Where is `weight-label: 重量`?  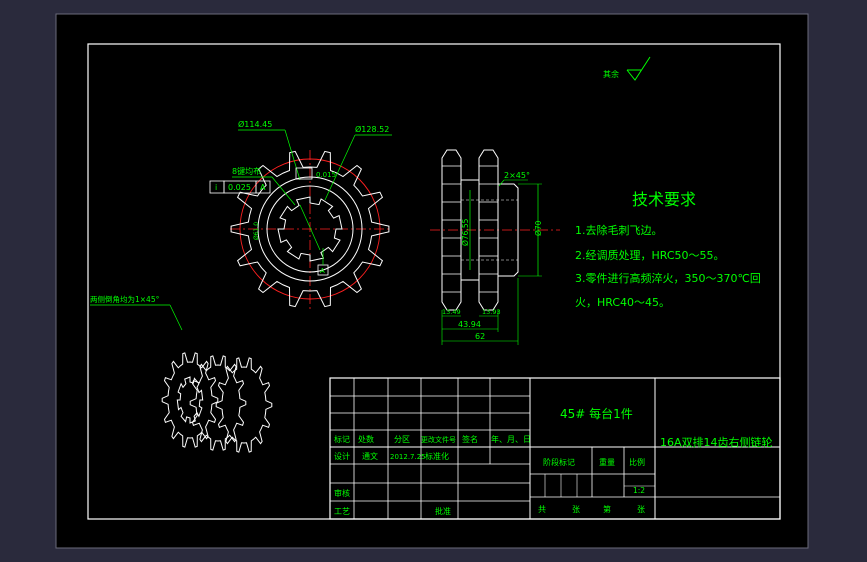 weight-label: 重量 is located at coordinates (607, 462).